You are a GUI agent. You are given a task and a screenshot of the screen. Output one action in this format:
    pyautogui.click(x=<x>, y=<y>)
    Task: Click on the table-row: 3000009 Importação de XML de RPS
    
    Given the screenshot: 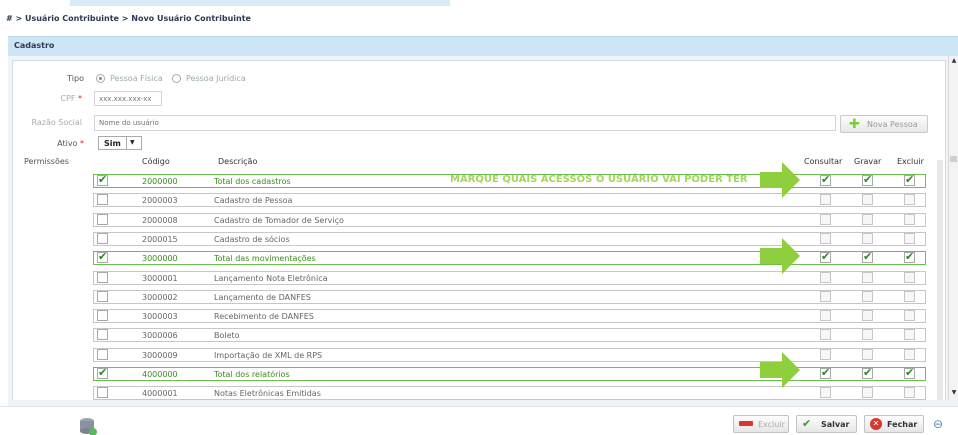 What is the action you would take?
    pyautogui.click(x=509, y=354)
    